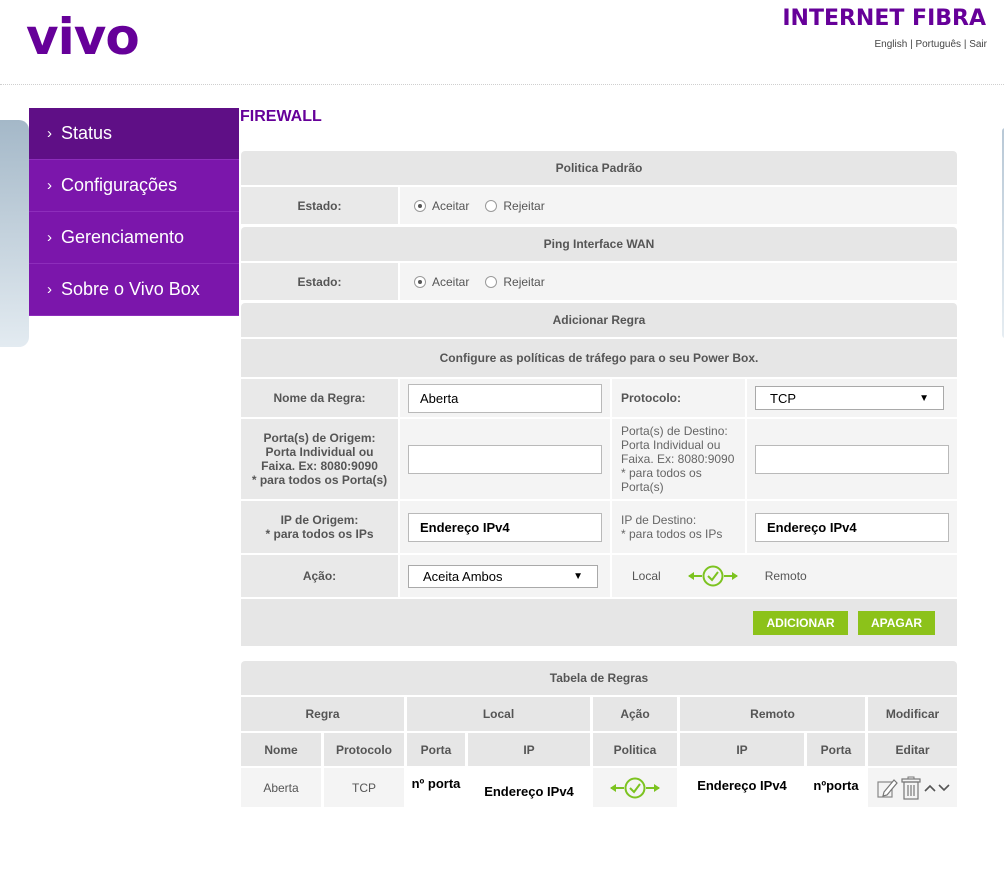 The height and width of the screenshot is (876, 1004). I want to click on action-select: Aceita Ambos ▼, so click(503, 576).